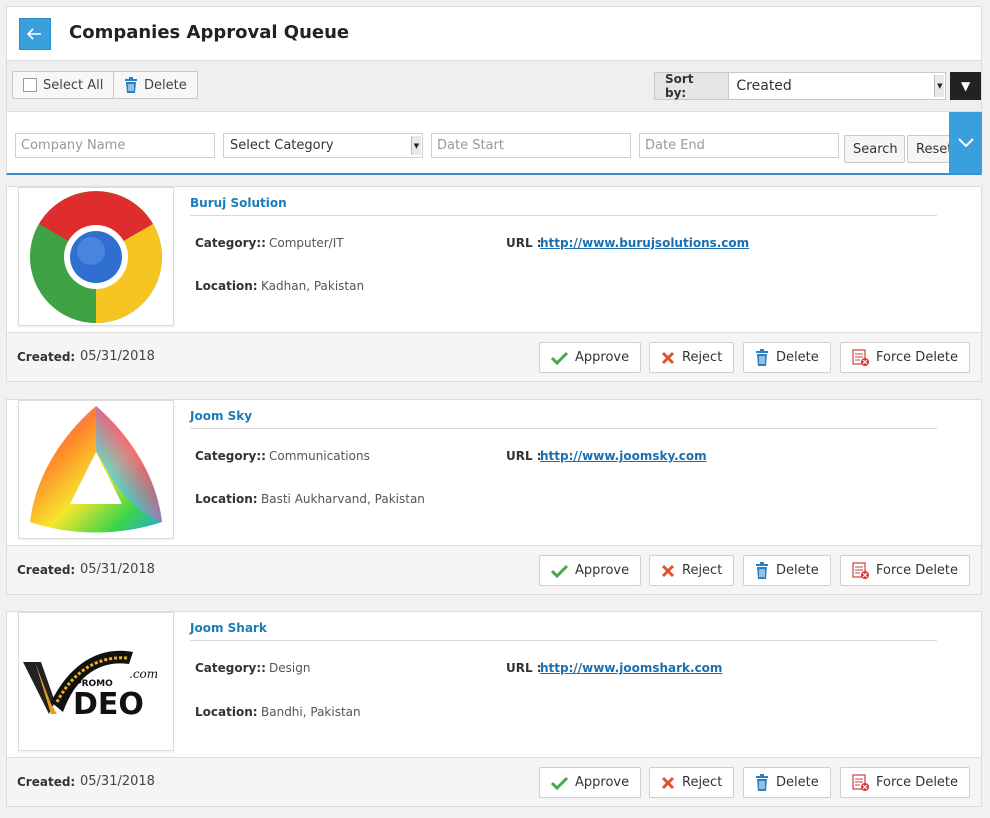 This screenshot has height=818, width=990. Describe the element at coordinates (494, 86) in the screenshot. I see `toolbar: Select All Delete Sort by: Created ▼ ▼` at that location.